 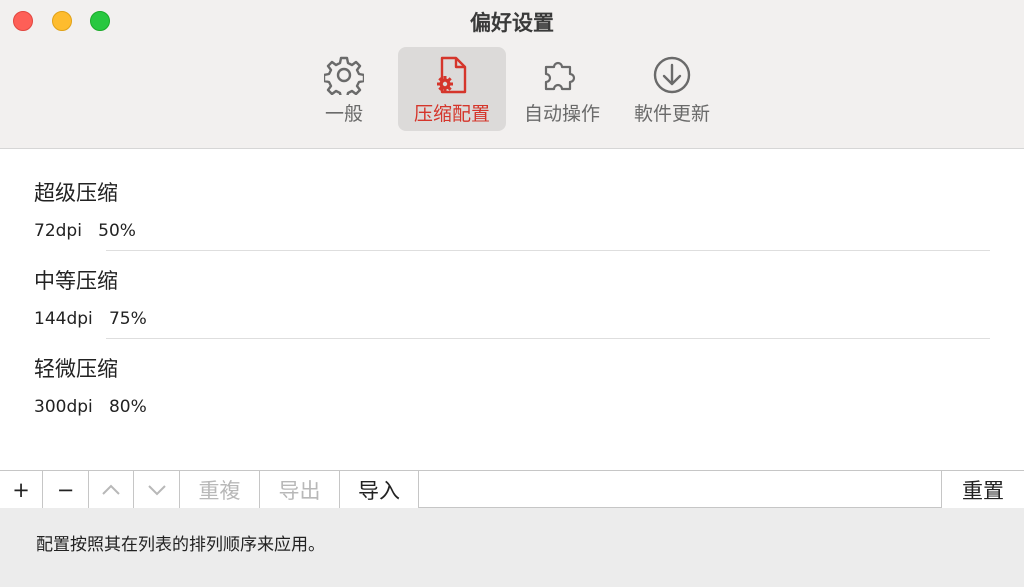 I want to click on add-preset-button: +, so click(x=21, y=489).